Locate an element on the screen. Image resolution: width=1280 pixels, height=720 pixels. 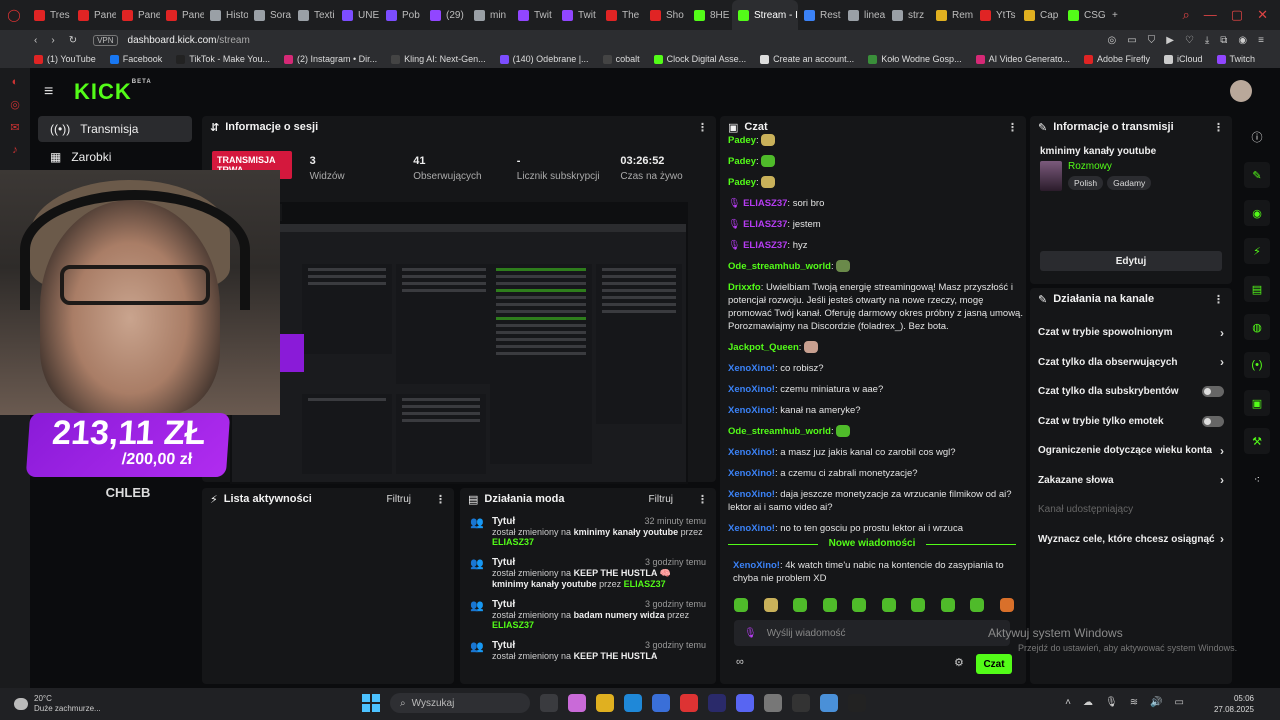
browser-tab: CSG is located at coordinates (1084, 15).